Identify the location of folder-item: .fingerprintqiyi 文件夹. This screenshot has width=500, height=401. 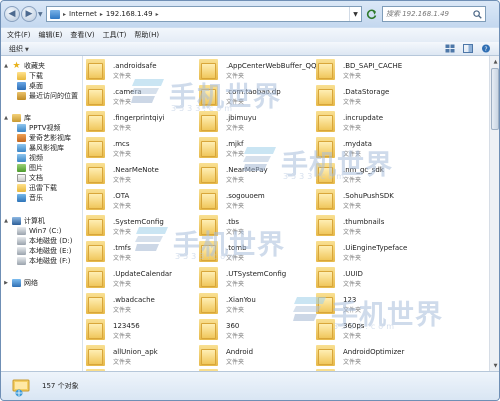
(146, 122).